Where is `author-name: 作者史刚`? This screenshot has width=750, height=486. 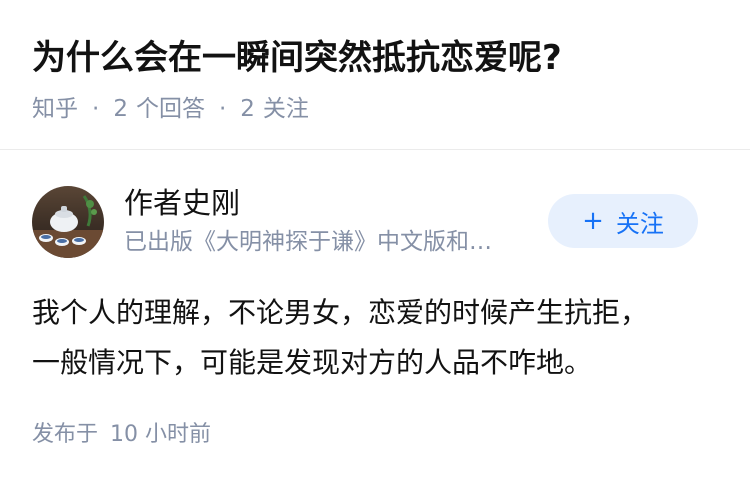
author-name: 作者史刚 is located at coordinates (182, 203).